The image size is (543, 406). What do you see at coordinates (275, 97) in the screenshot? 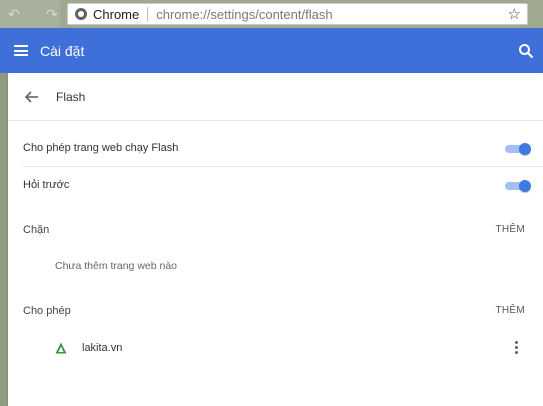
I see `subpage-header: Flash` at bounding box center [275, 97].